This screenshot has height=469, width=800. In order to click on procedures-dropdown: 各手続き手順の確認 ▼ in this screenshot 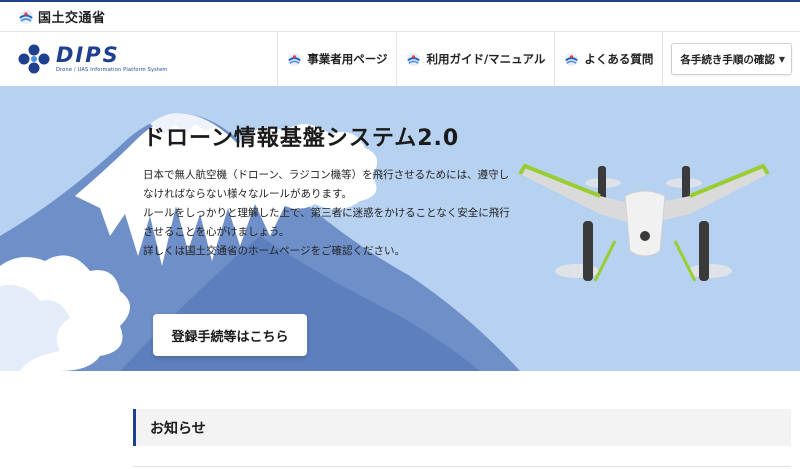, I will do `click(731, 59)`.